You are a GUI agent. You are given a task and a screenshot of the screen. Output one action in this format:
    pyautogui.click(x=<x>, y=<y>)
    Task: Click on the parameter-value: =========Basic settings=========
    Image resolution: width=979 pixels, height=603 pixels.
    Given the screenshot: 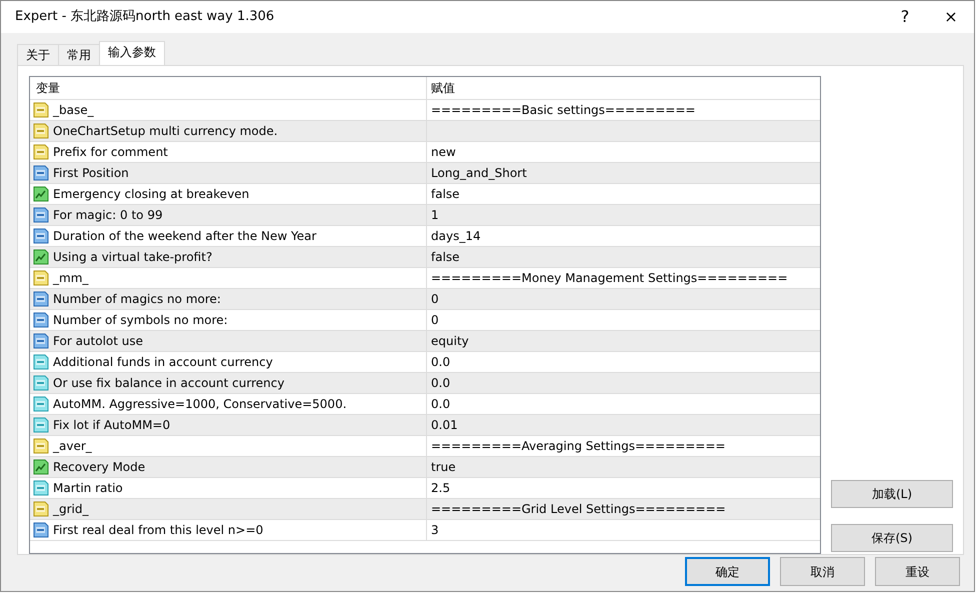 What is the action you would take?
    pyautogui.click(x=623, y=110)
    